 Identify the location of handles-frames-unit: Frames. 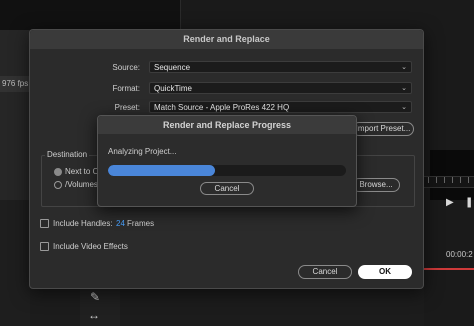
(141, 223).